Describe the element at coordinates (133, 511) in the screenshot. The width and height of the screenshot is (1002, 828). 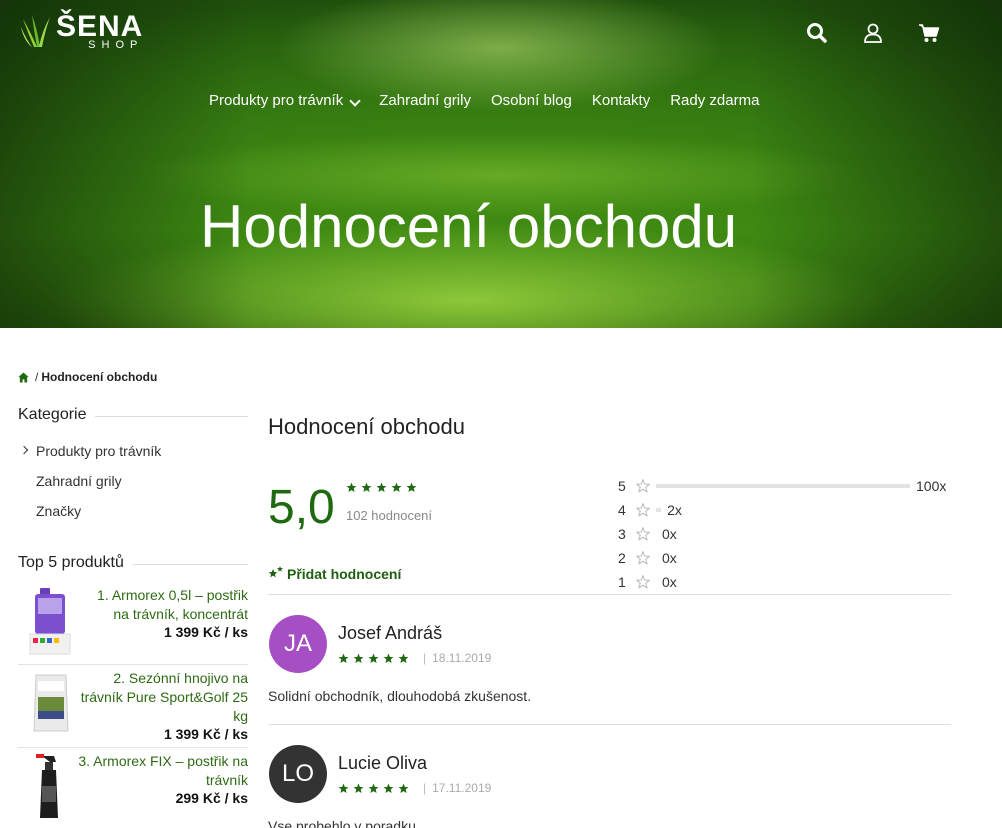
I see `category-item-brands: Značky` at that location.